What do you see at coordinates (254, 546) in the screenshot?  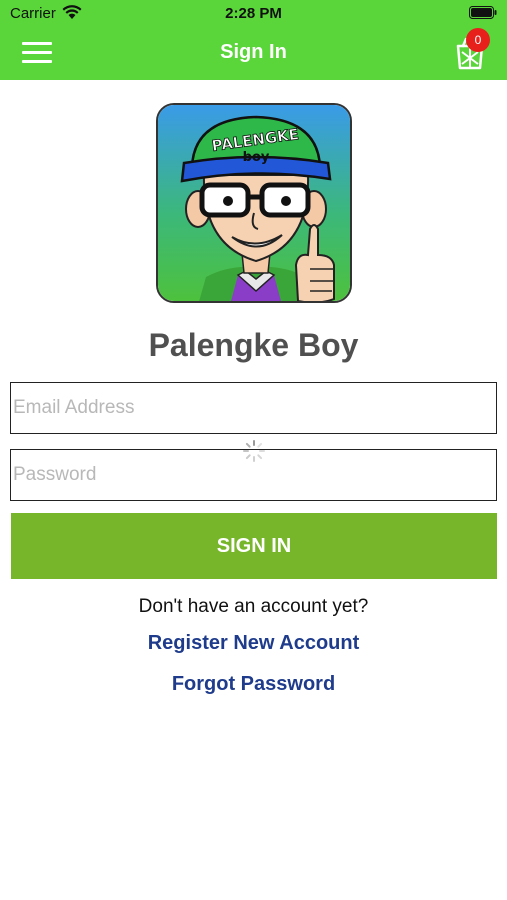 I see `sign-in-button: SIGN IN` at bounding box center [254, 546].